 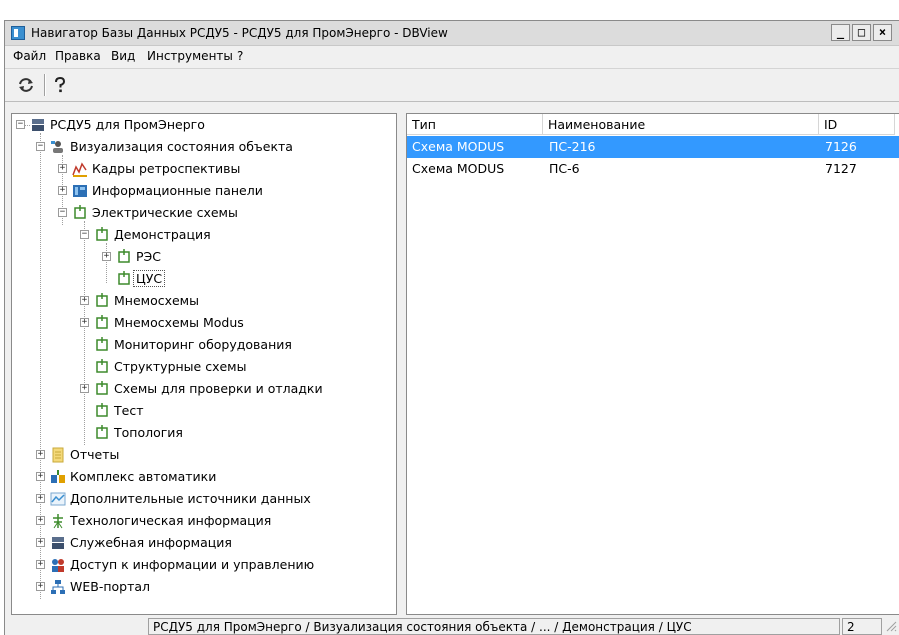 I want to click on tree-item-mnemo-modus: + Мнемосхемы Modus, so click(x=202, y=323).